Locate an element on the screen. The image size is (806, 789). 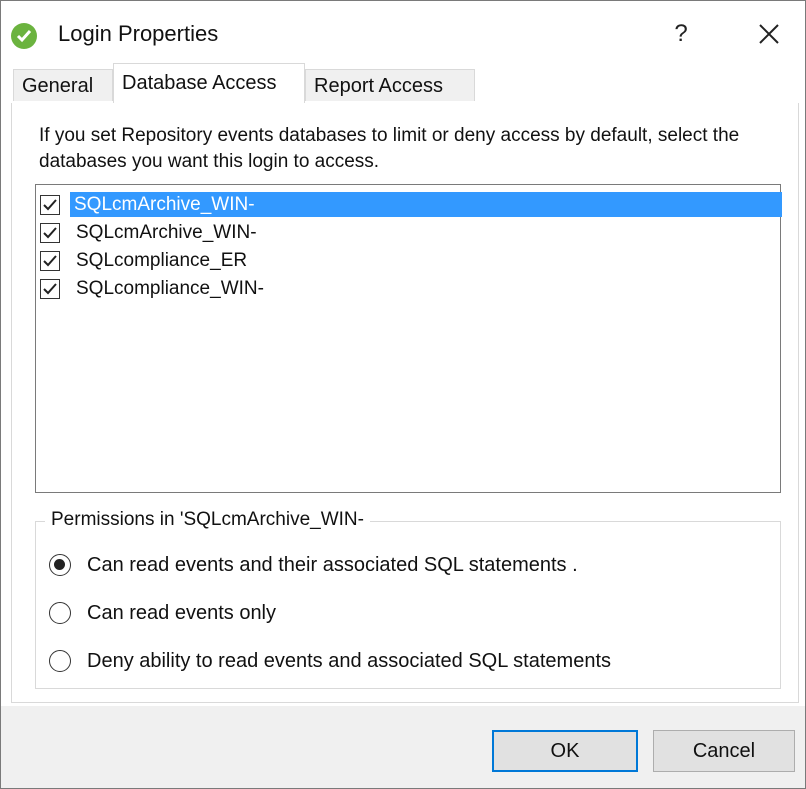
tab-strip: General Database Access Report Access is located at coordinates (405, 83).